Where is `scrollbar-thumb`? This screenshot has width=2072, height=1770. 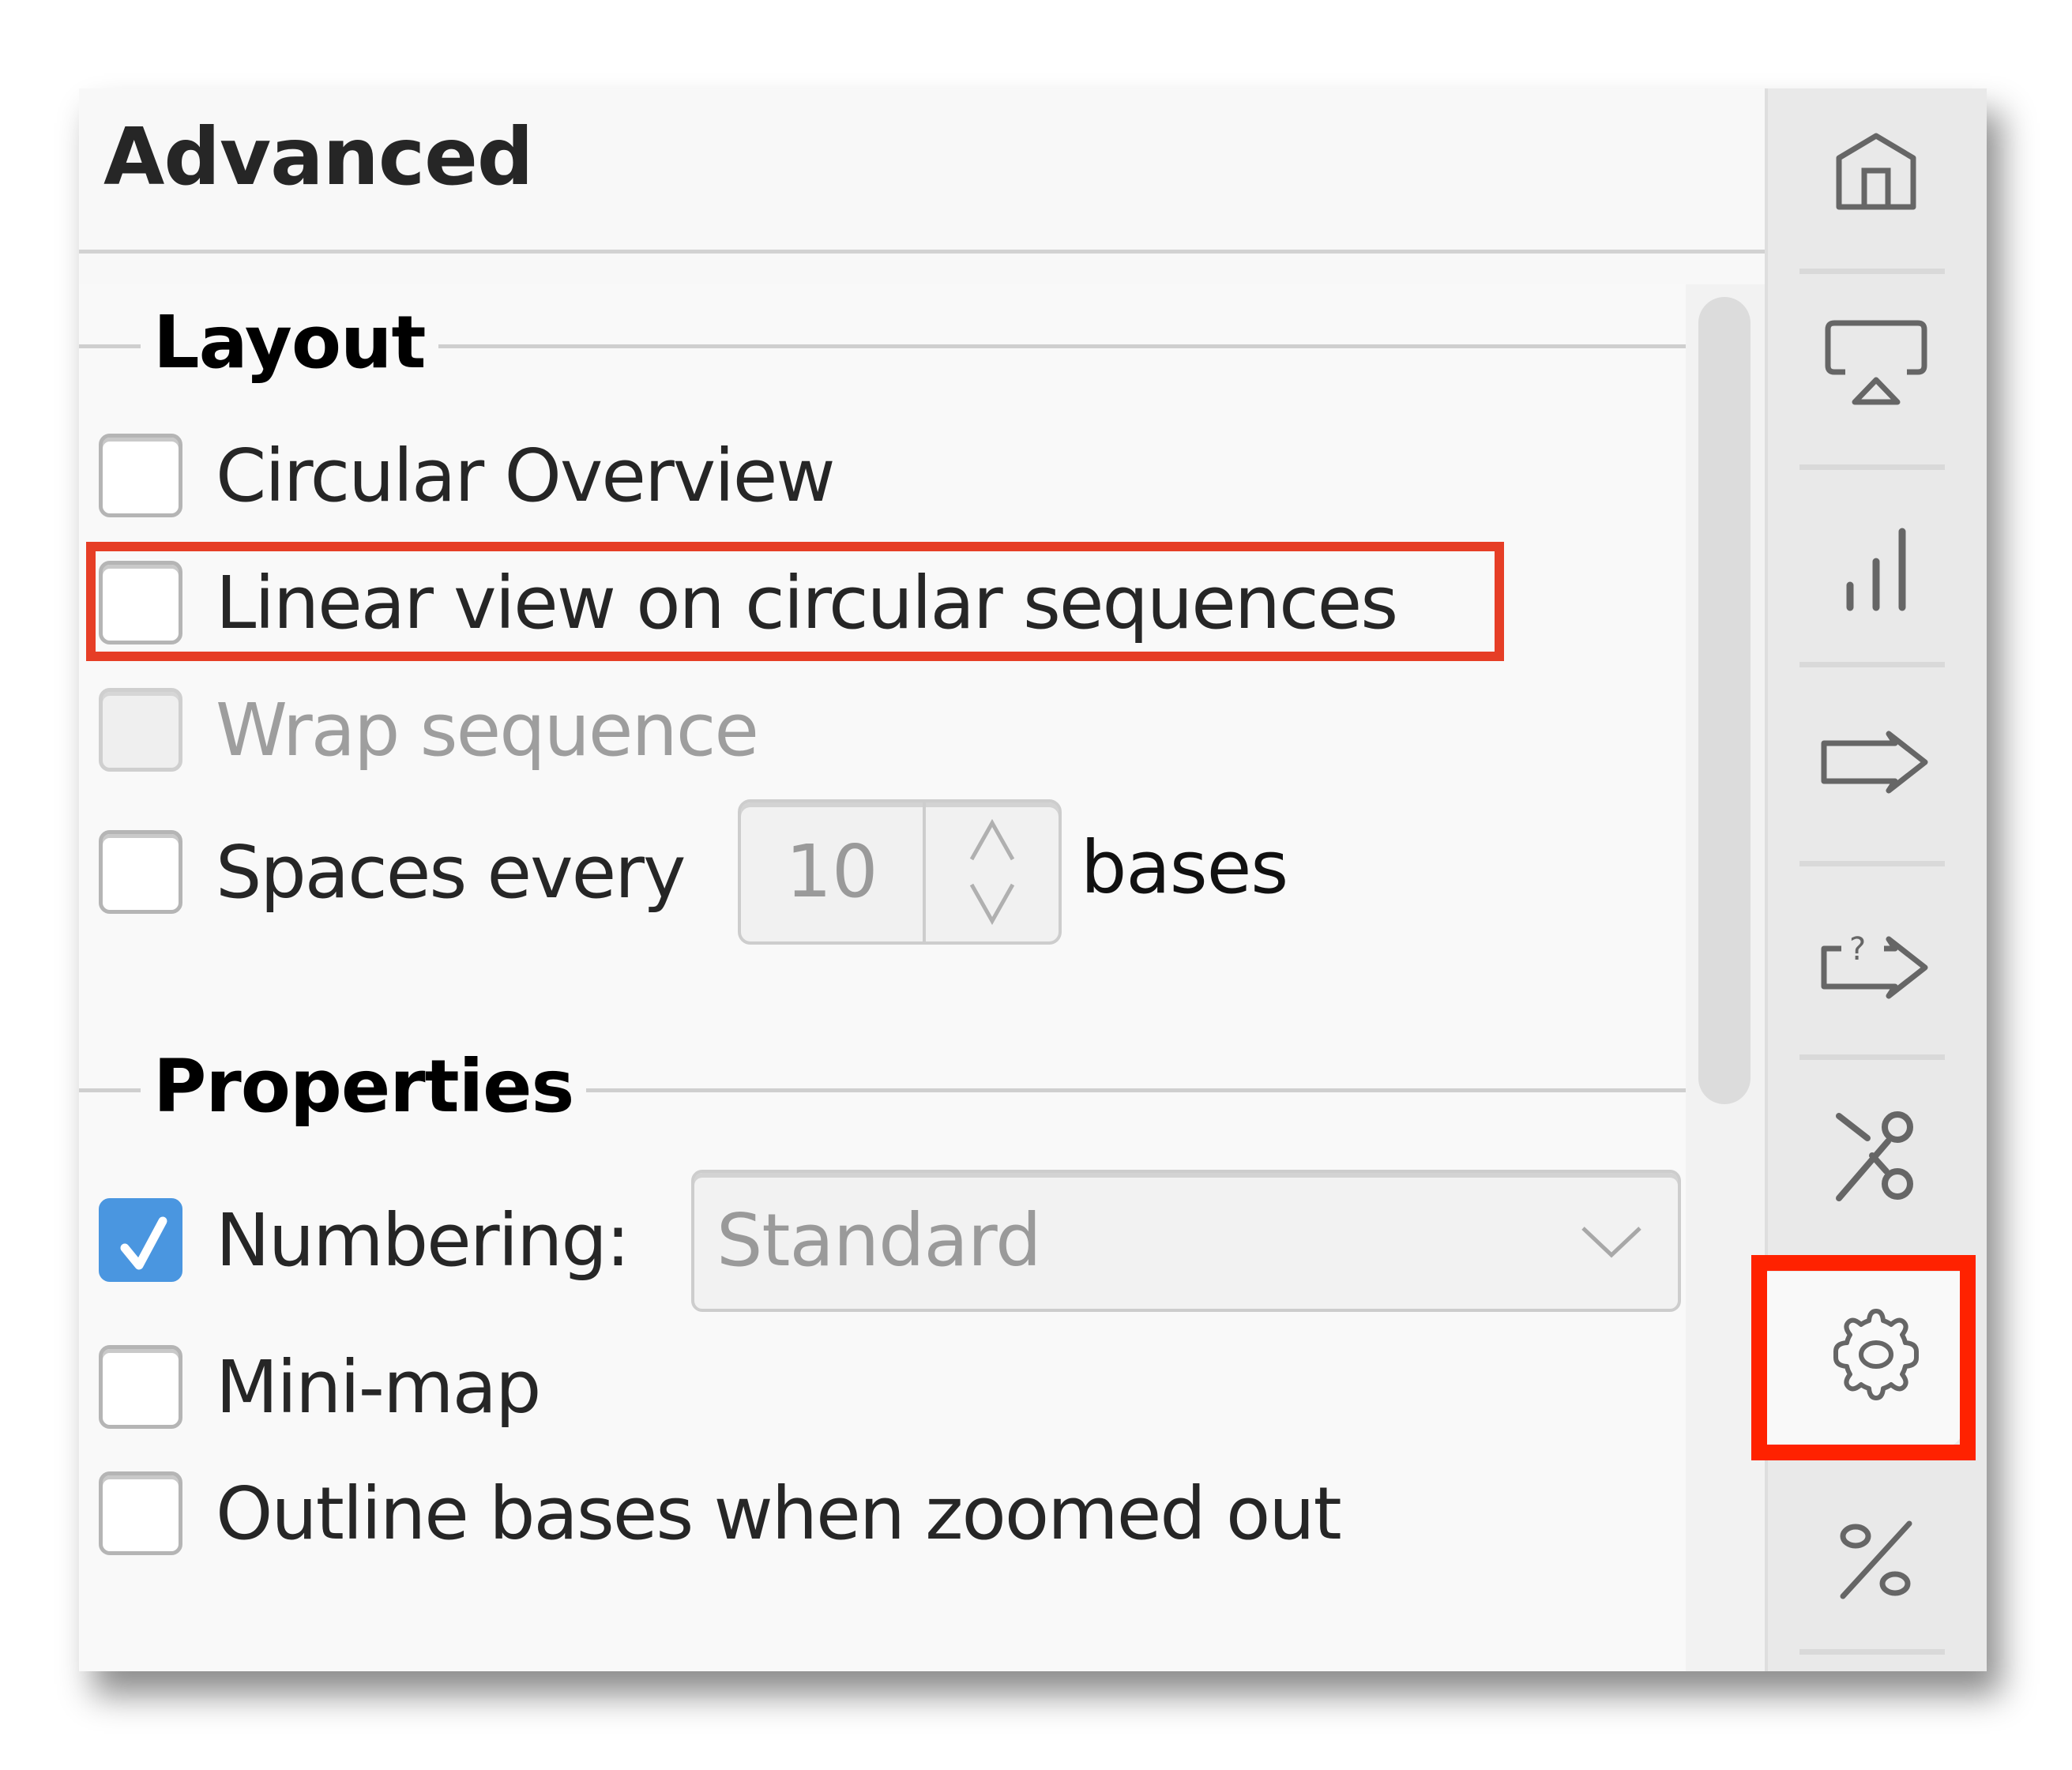 scrollbar-thumb is located at coordinates (1724, 700).